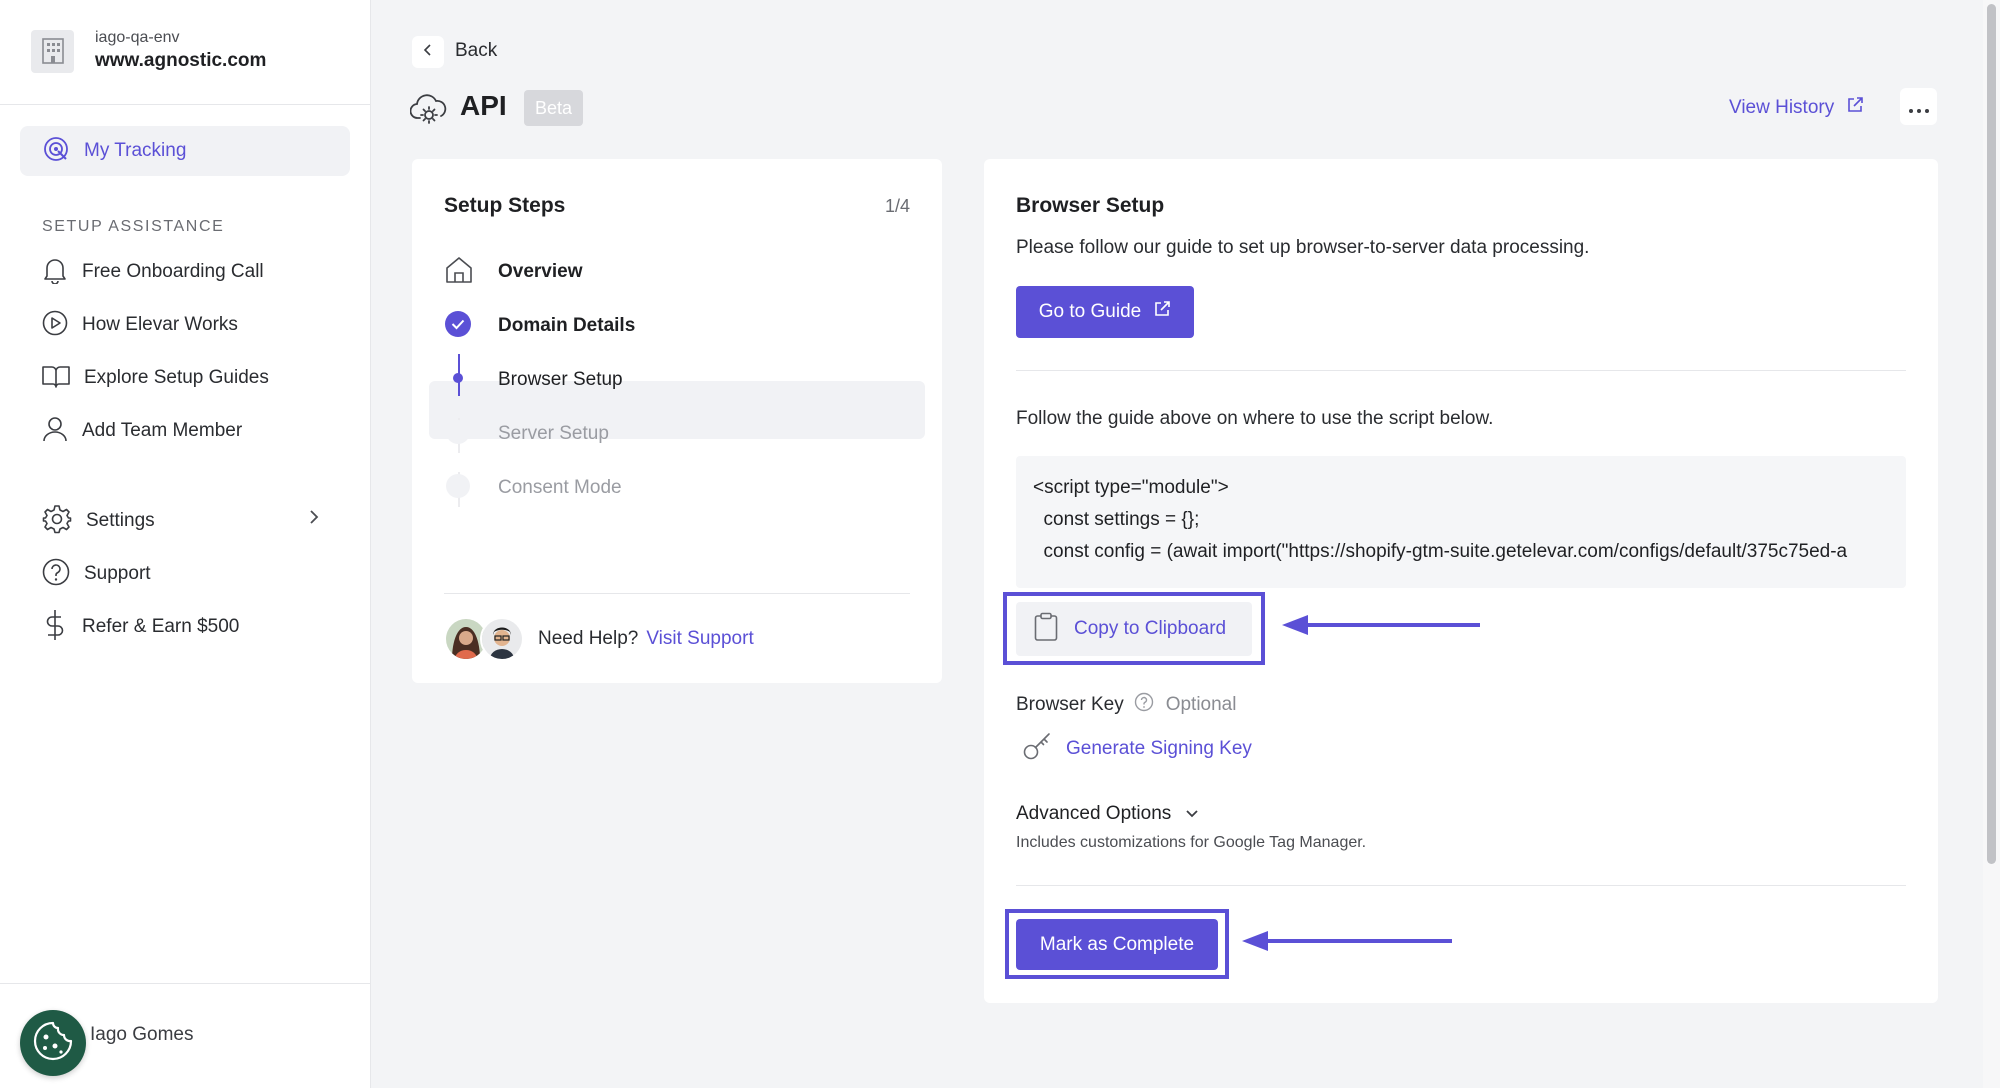  I want to click on more-options-button, so click(1918, 106).